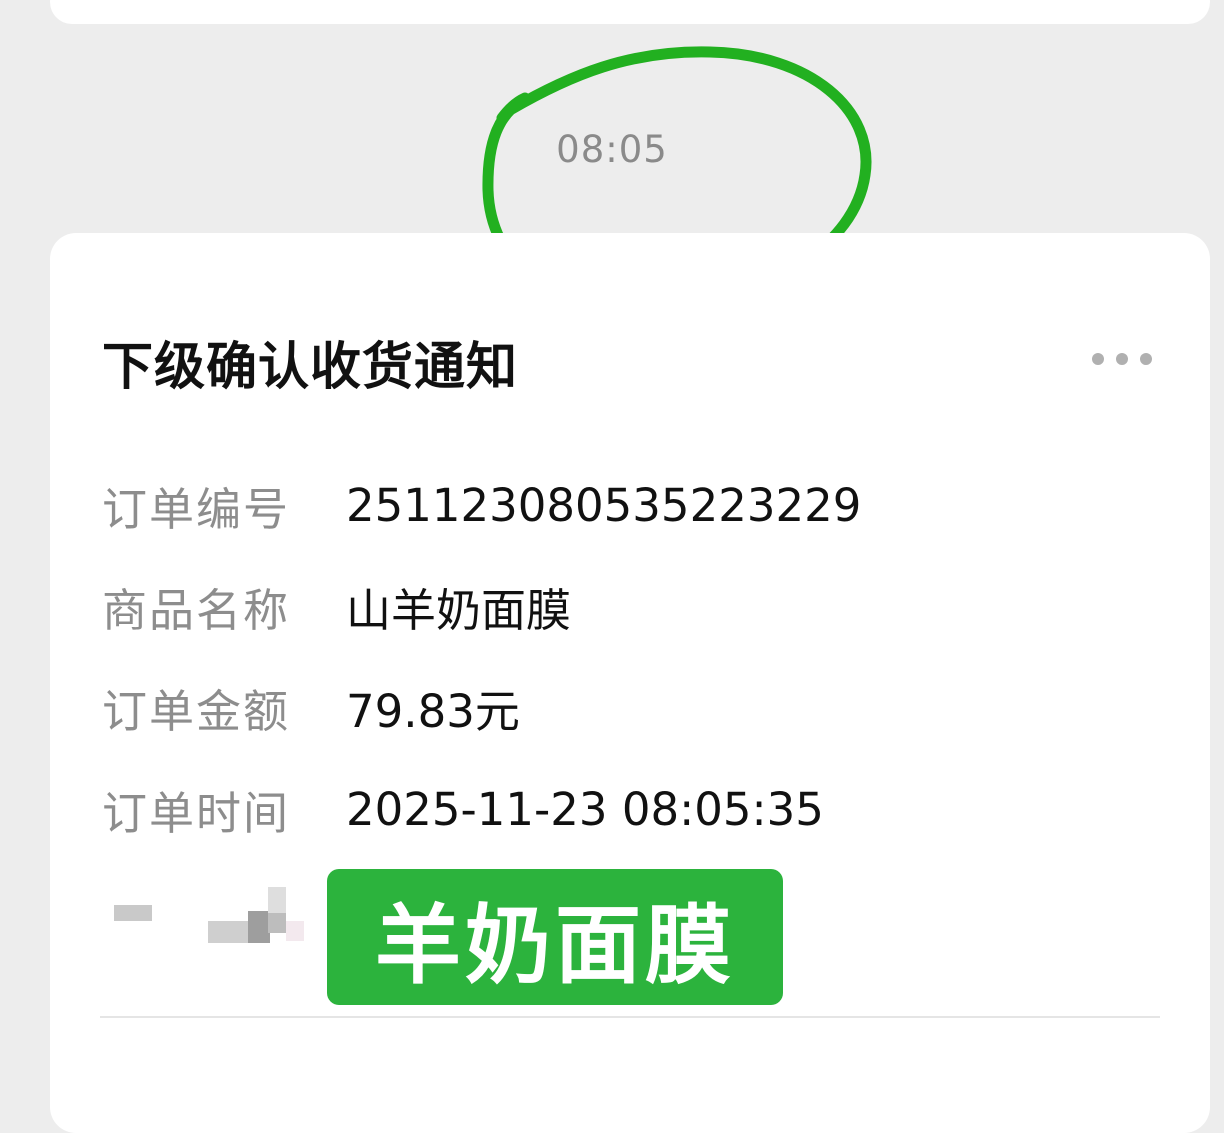 This screenshot has width=1224, height=1133. What do you see at coordinates (337, 606) in the screenshot?
I see `field-product-name: 商品名称 山羊奶面膜` at bounding box center [337, 606].